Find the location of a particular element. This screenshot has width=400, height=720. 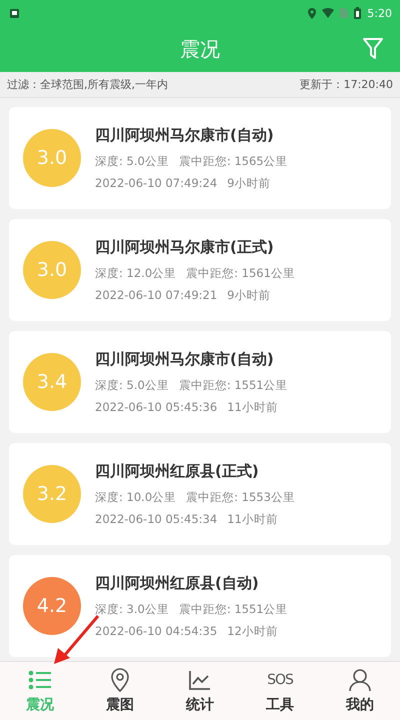

battery-icon is located at coordinates (358, 13).